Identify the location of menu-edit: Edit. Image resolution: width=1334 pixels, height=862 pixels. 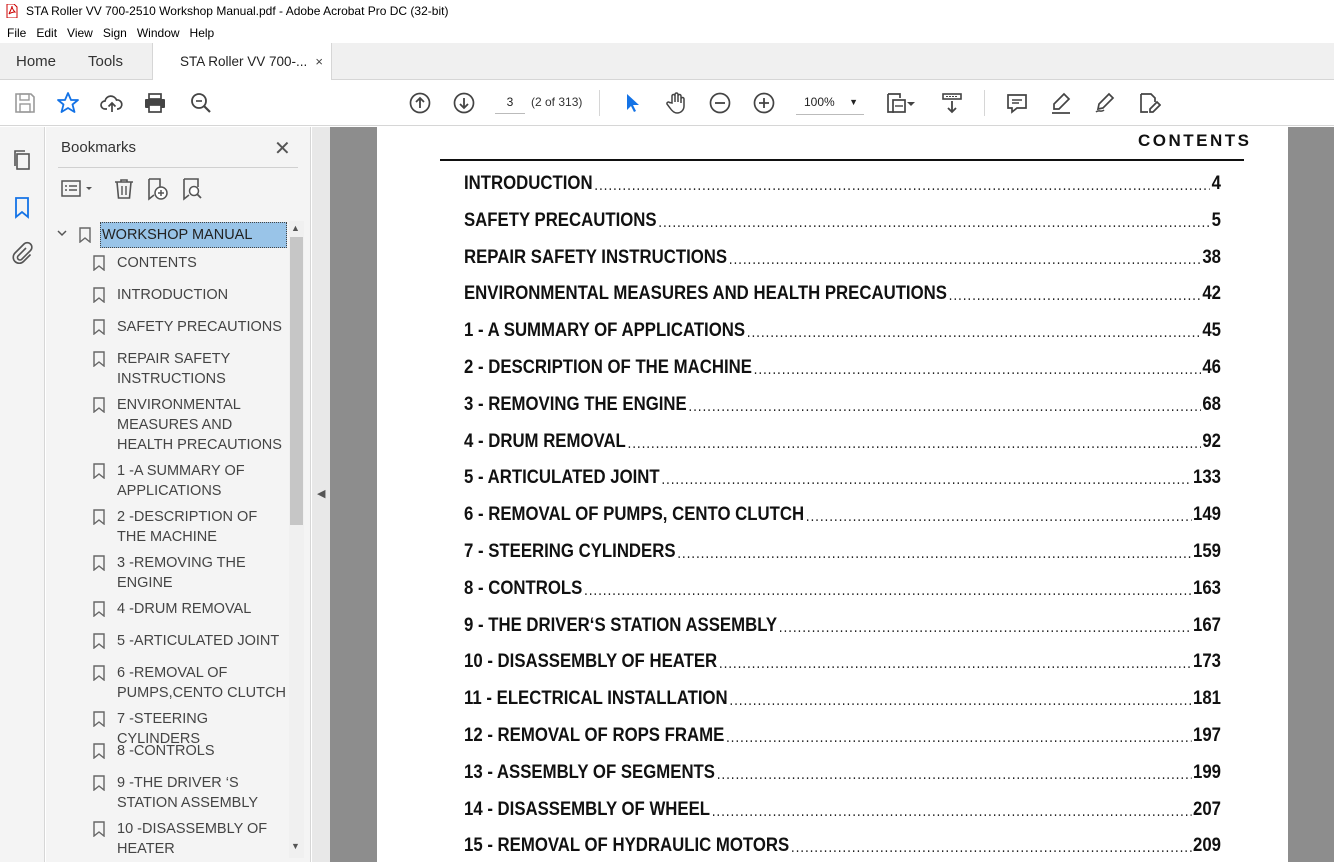
(46, 33).